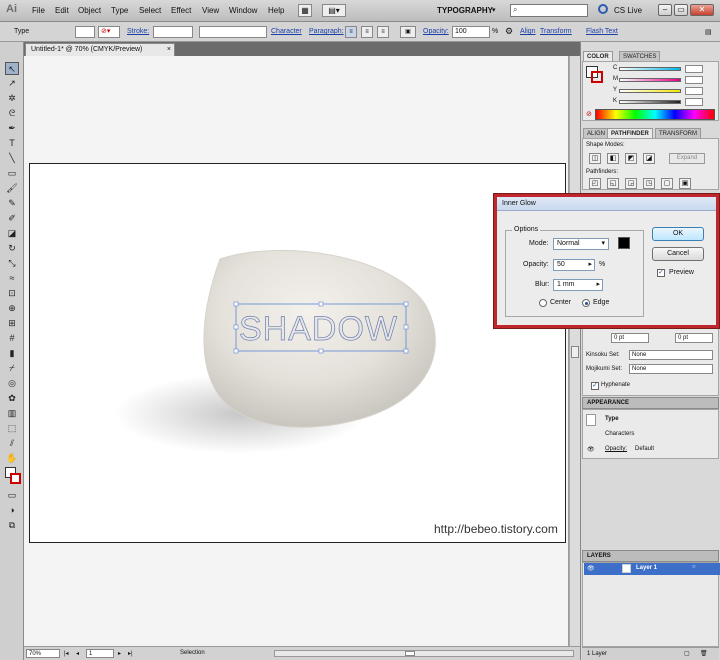 Image resolution: width=720 pixels, height=660 pixels. What do you see at coordinates (597, 77) in the screenshot?
I see `color-stroke-swatch` at bounding box center [597, 77].